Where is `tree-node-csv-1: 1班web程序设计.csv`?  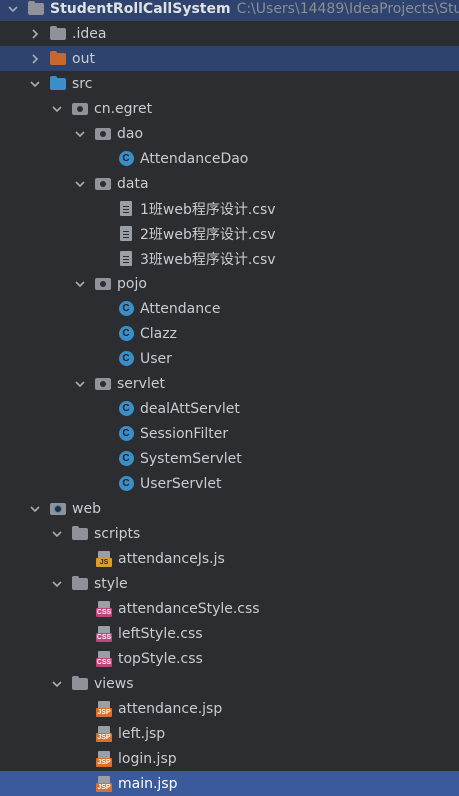
tree-node-csv-1: 1班web程序设计.csv is located at coordinates (229, 208).